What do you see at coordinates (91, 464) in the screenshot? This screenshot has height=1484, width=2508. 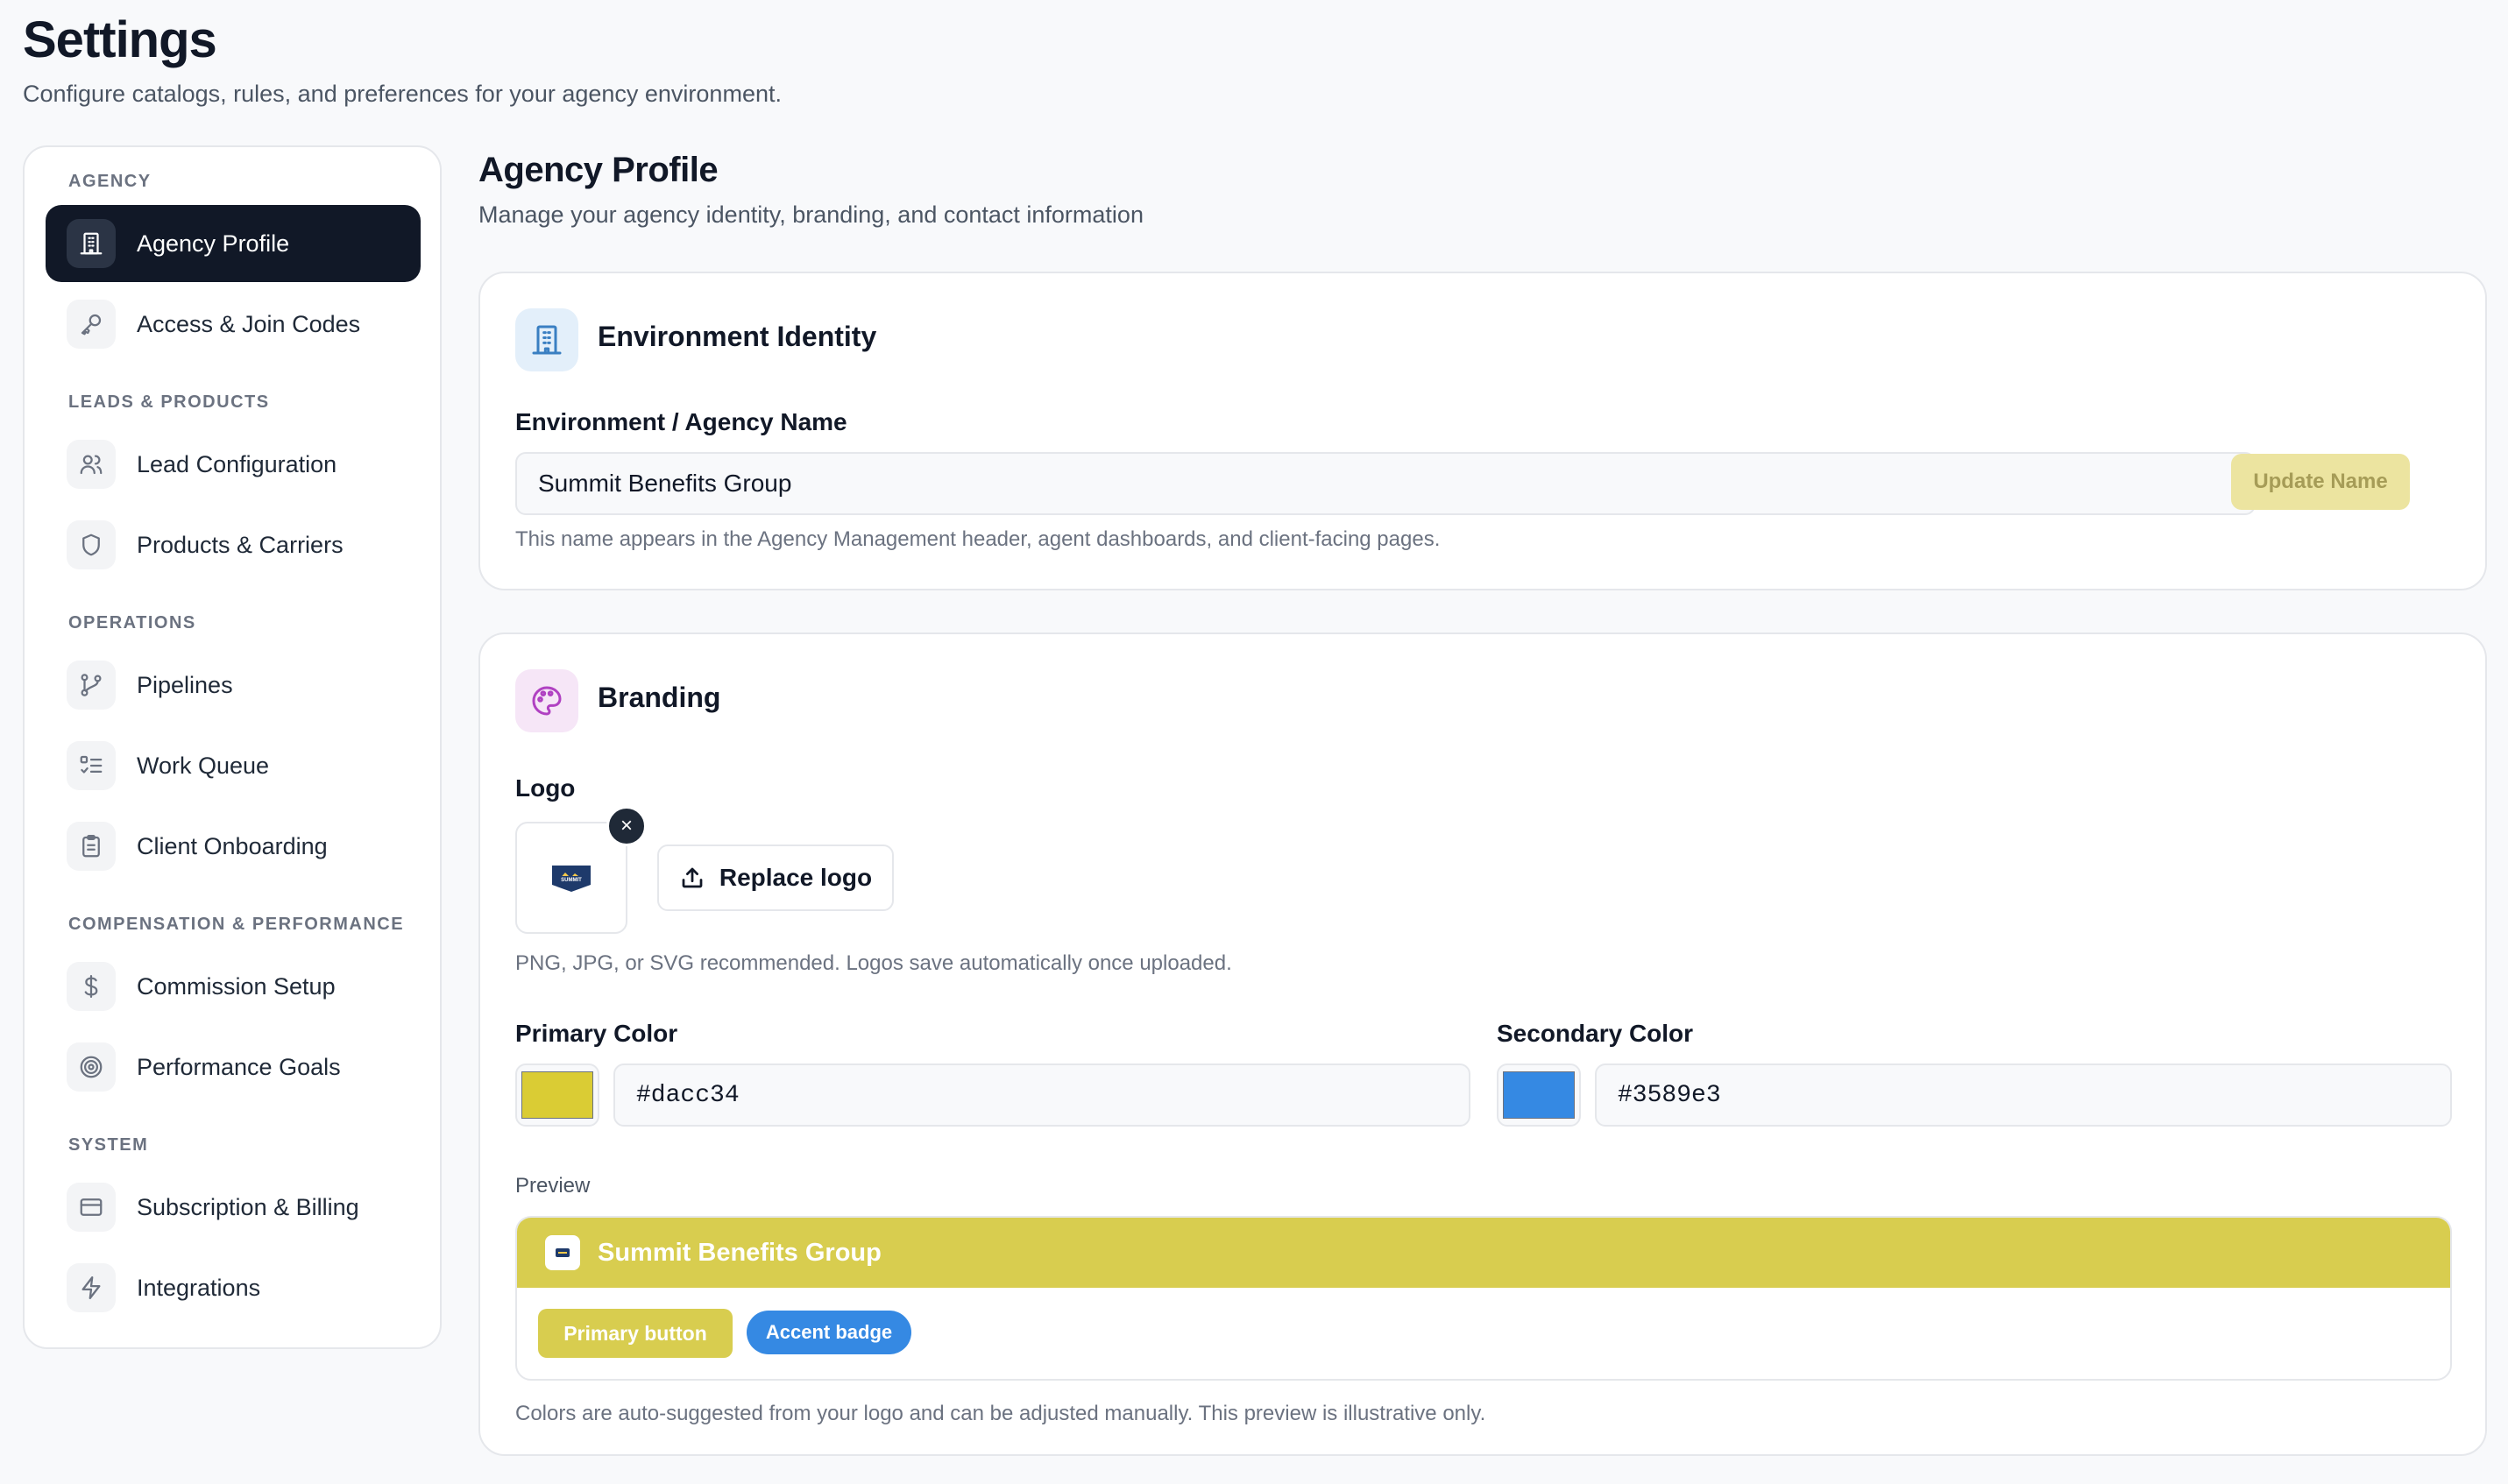 I see `users-icon` at bounding box center [91, 464].